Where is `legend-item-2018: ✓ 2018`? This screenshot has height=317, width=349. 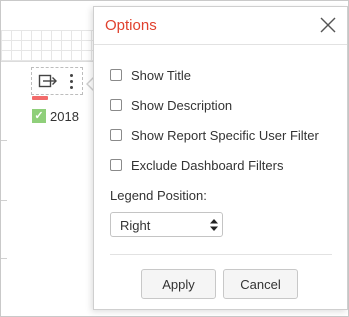
legend-item-2018: ✓ 2018 is located at coordinates (55, 116).